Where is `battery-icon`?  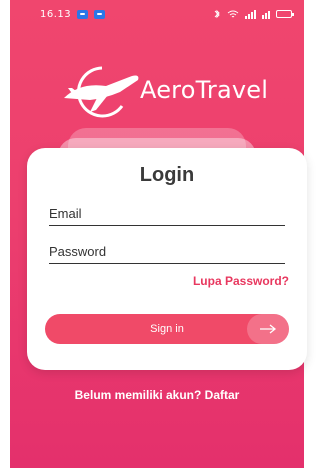 battery-icon is located at coordinates (285, 14).